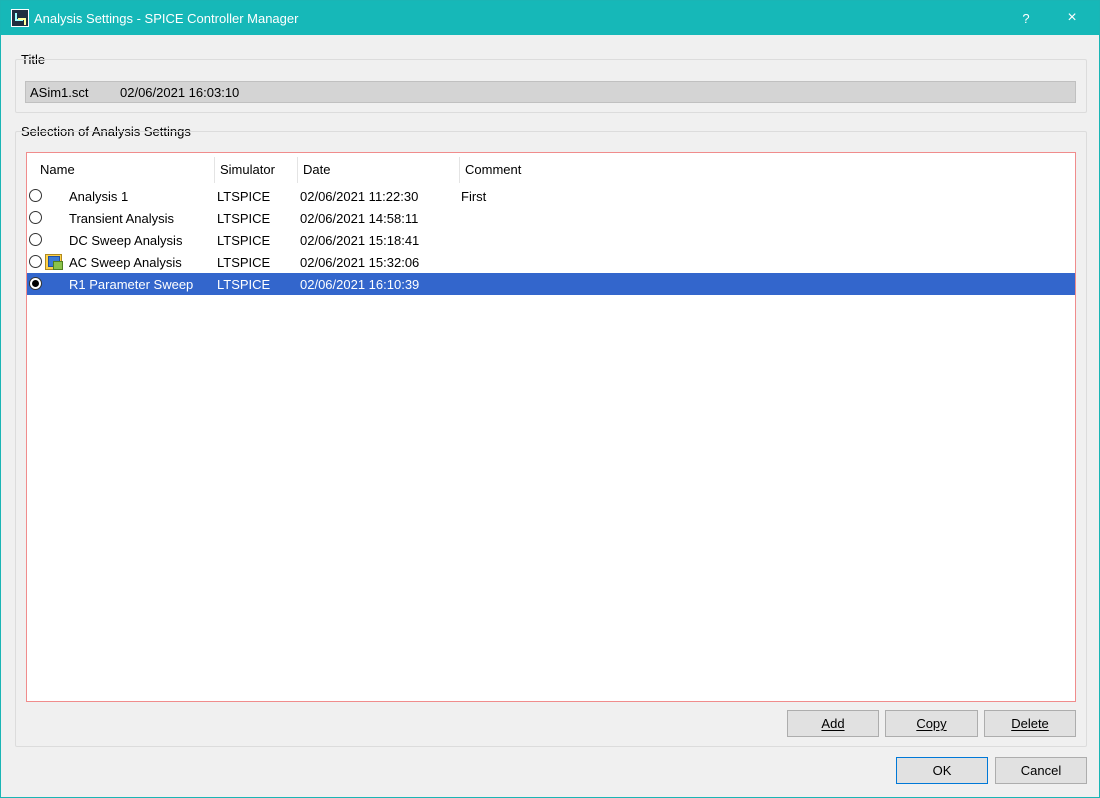 Image resolution: width=1100 pixels, height=798 pixels. I want to click on cancel-button-label: Cancel, so click(1041, 770).